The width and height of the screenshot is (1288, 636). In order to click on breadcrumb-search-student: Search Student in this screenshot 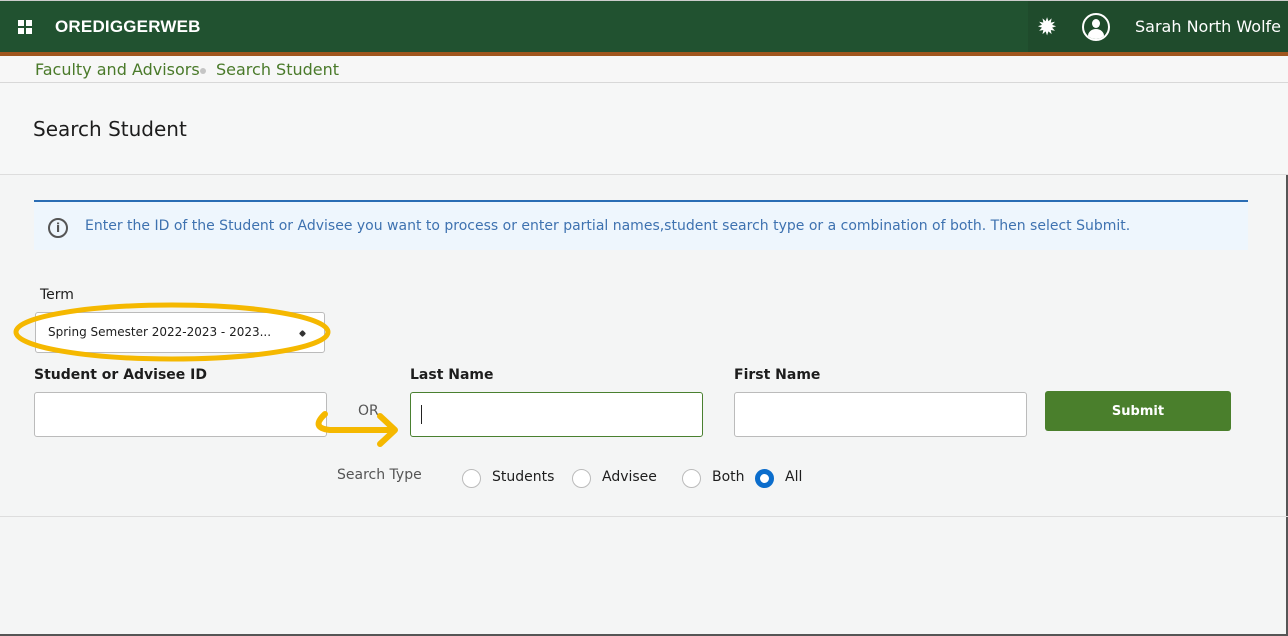, I will do `click(277, 69)`.